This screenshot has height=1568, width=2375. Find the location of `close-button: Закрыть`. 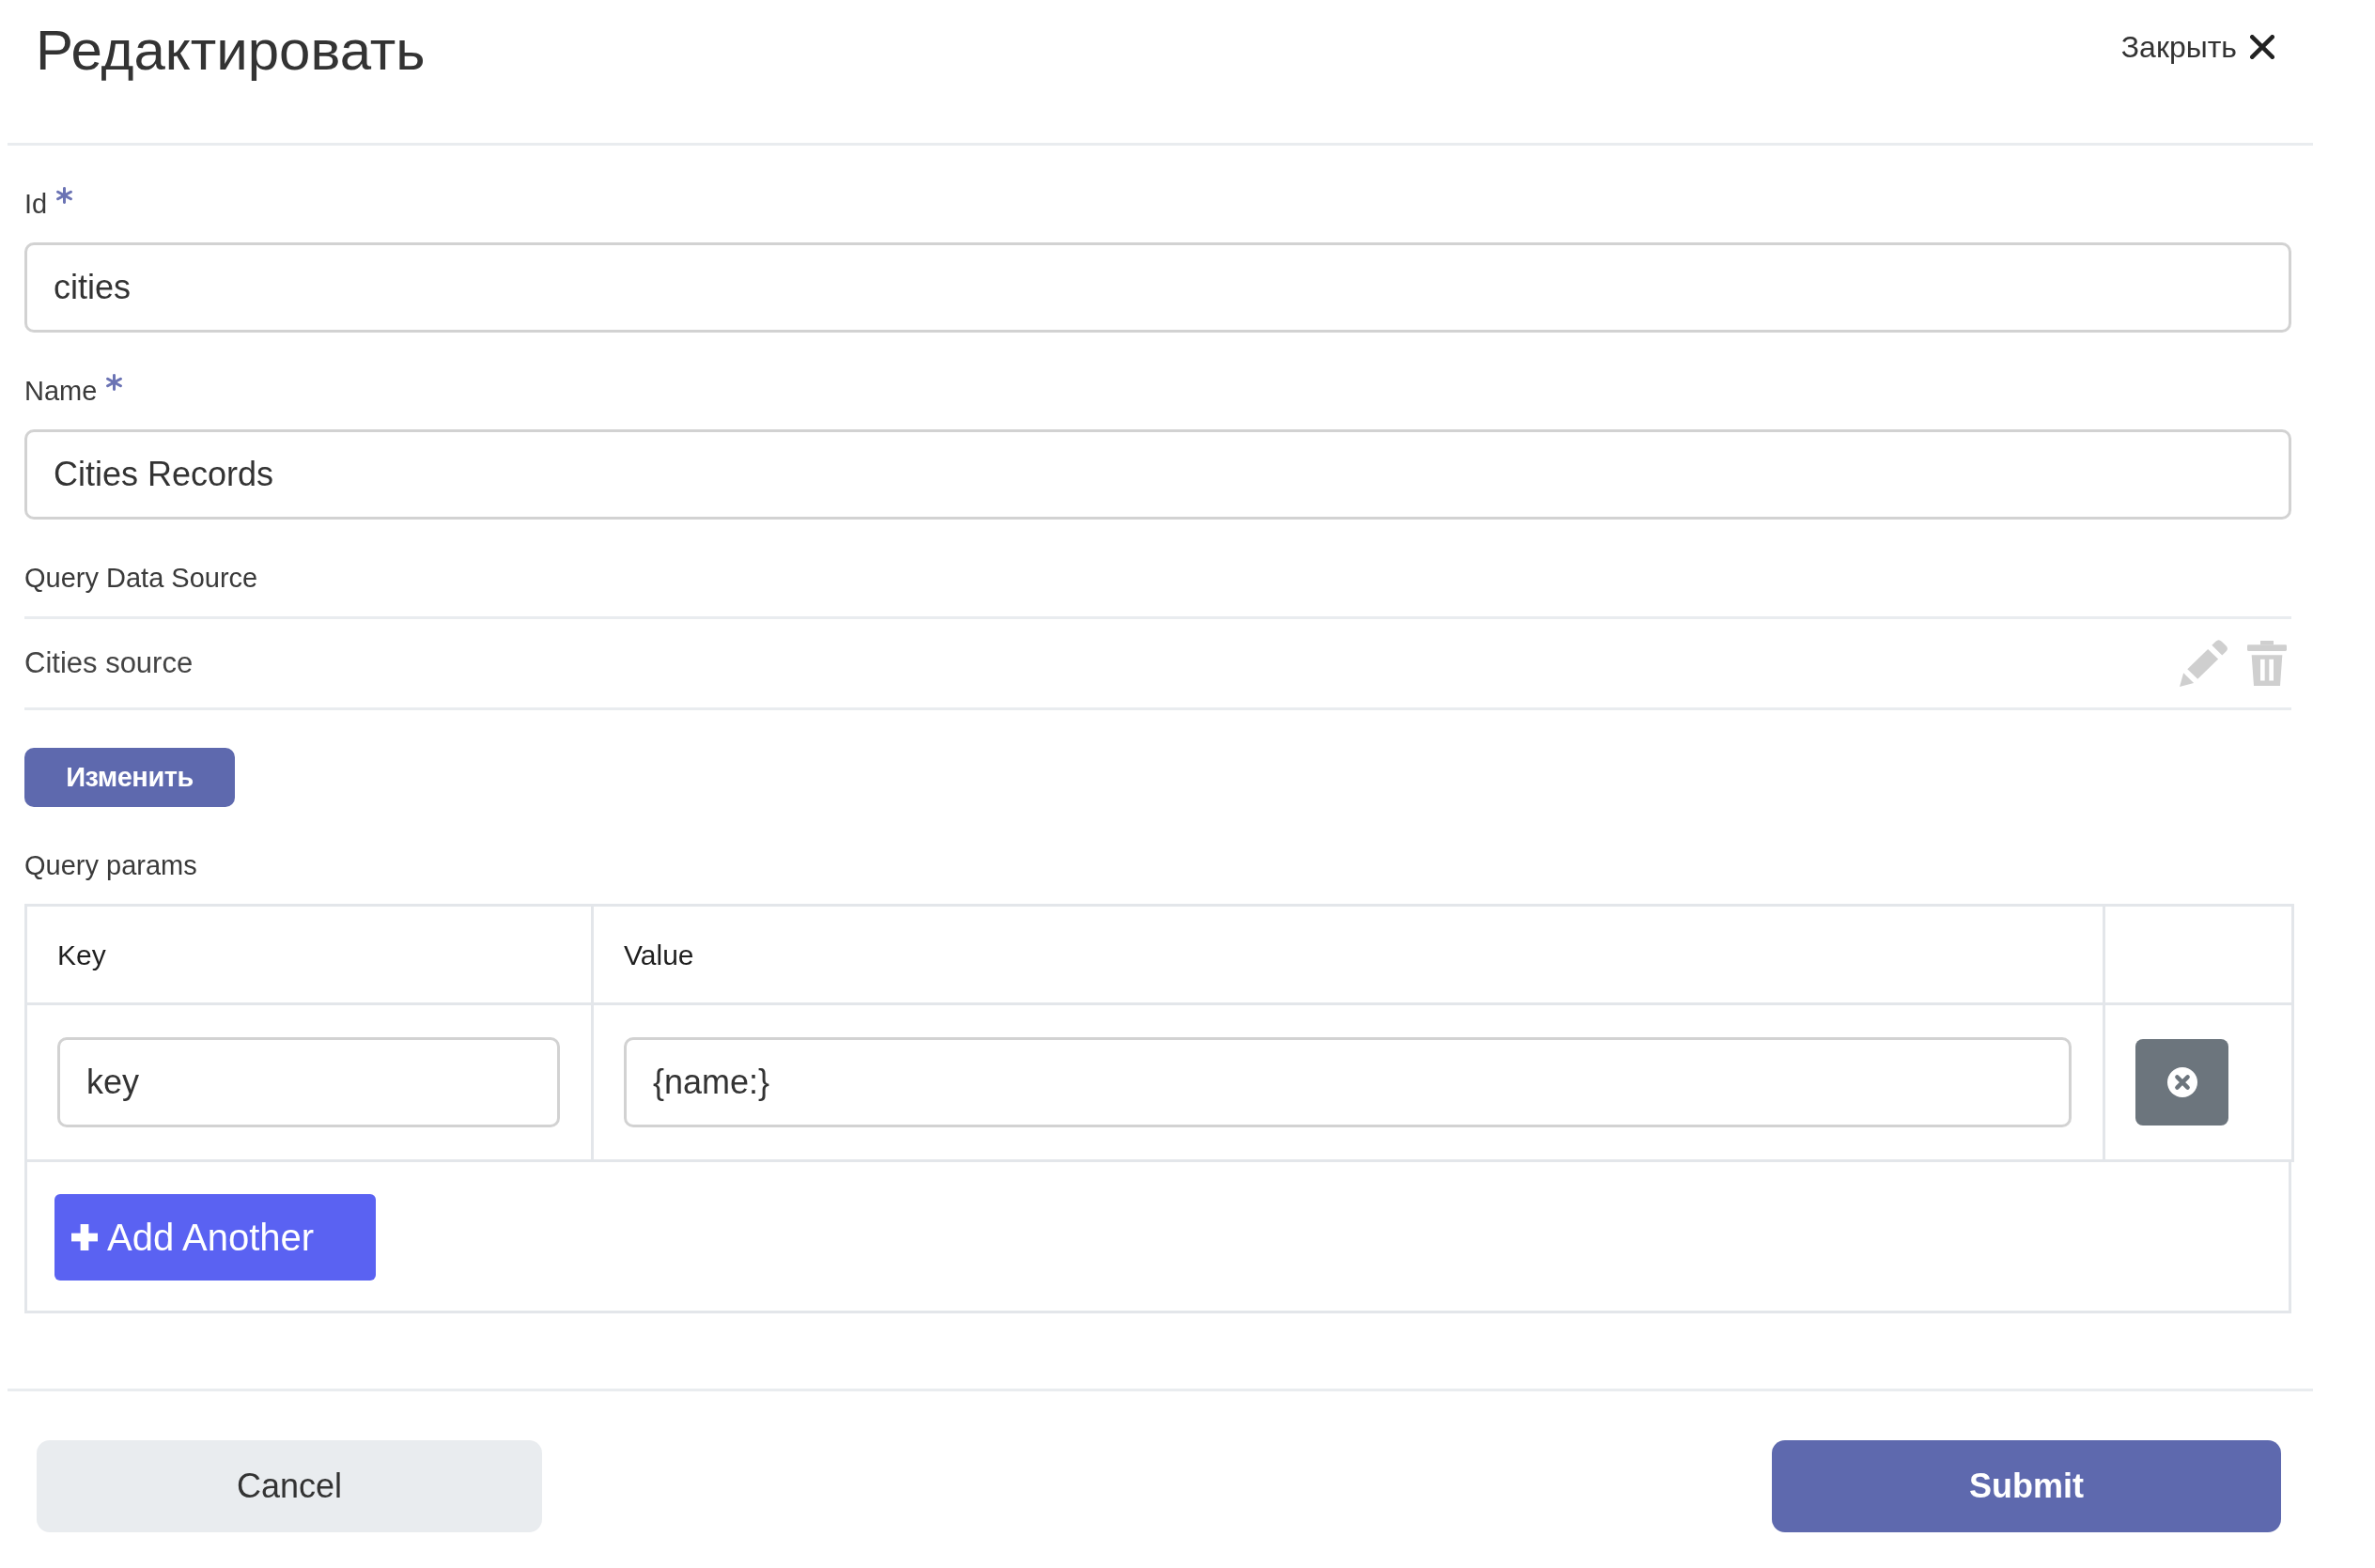

close-button: Закрыть is located at coordinates (2197, 47).